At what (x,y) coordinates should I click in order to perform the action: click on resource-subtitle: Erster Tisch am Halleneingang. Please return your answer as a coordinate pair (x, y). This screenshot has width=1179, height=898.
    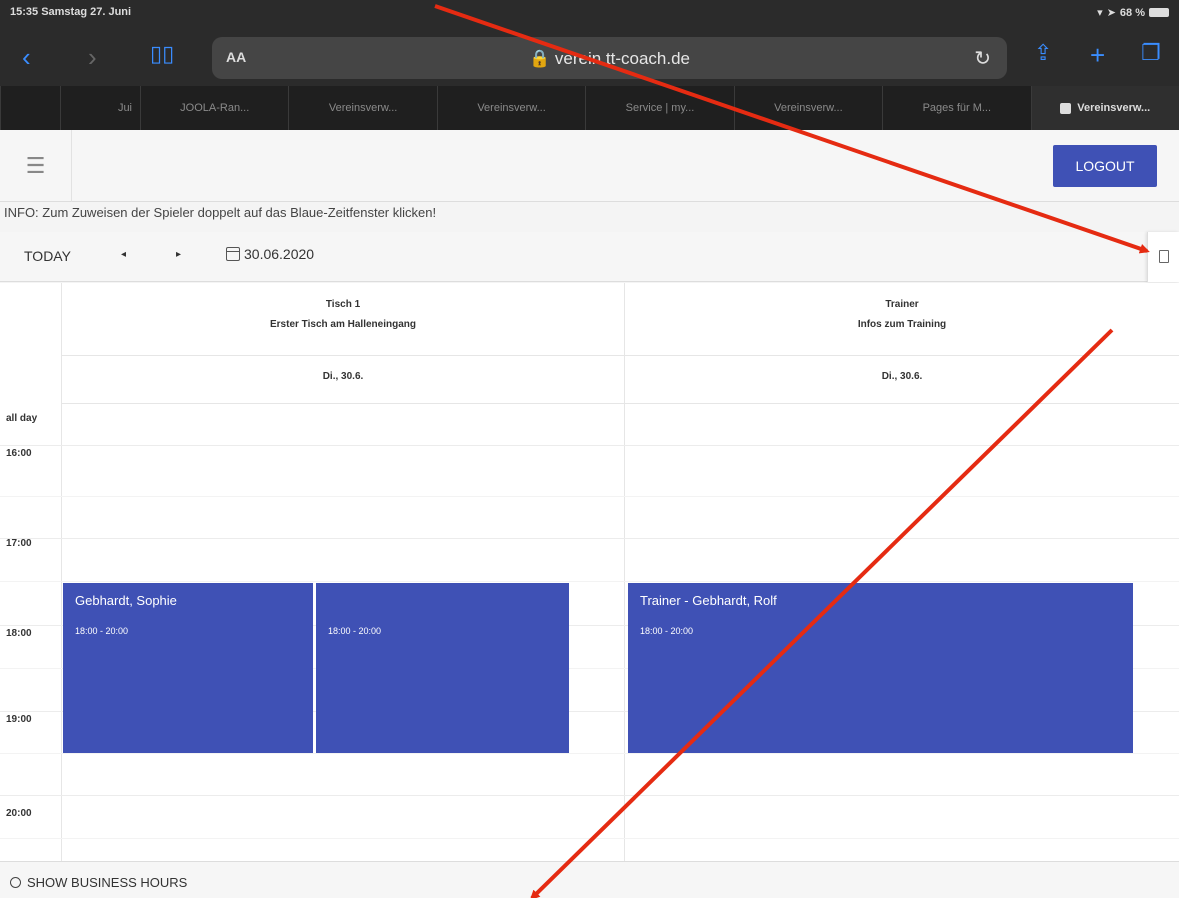
    Looking at the image, I should click on (343, 324).